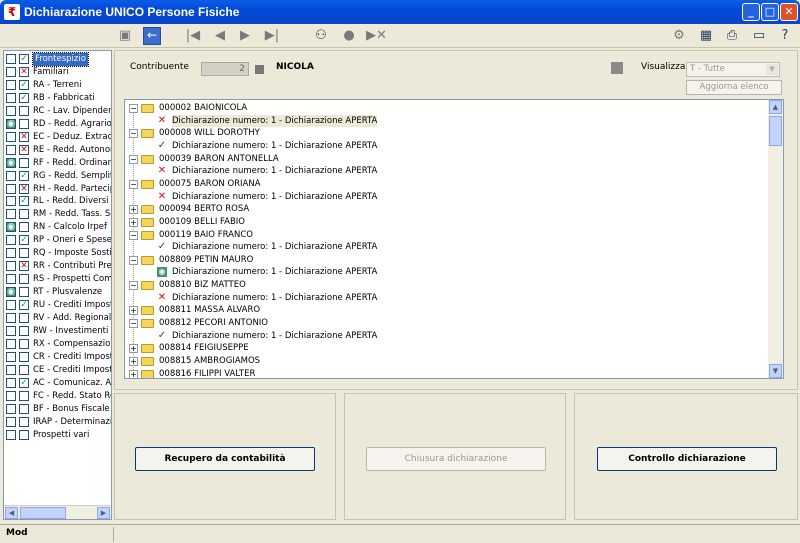 The height and width of the screenshot is (543, 800). What do you see at coordinates (57, 409) in the screenshot?
I see `sidebar-item: BF - Bonus Fiscale` at bounding box center [57, 409].